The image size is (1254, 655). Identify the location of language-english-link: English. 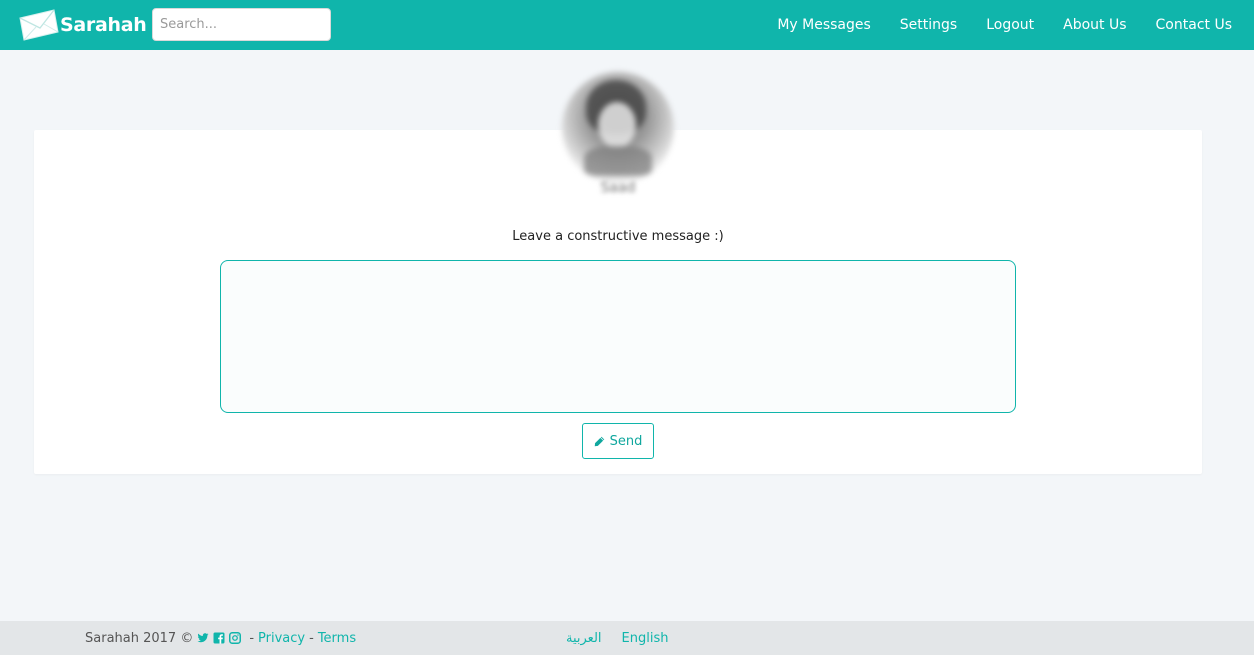
(645, 638).